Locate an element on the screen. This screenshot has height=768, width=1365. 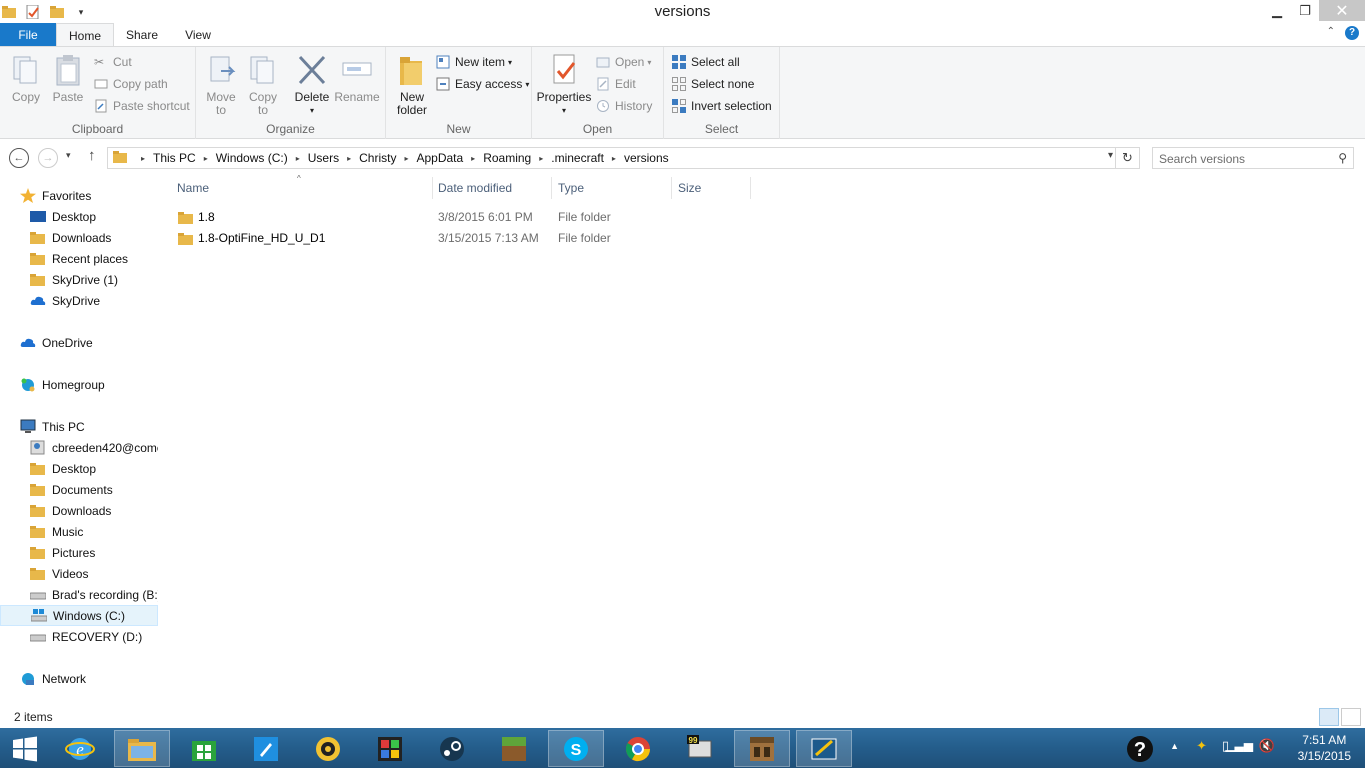
select-all-button: Select all is located at coordinates (706, 62).